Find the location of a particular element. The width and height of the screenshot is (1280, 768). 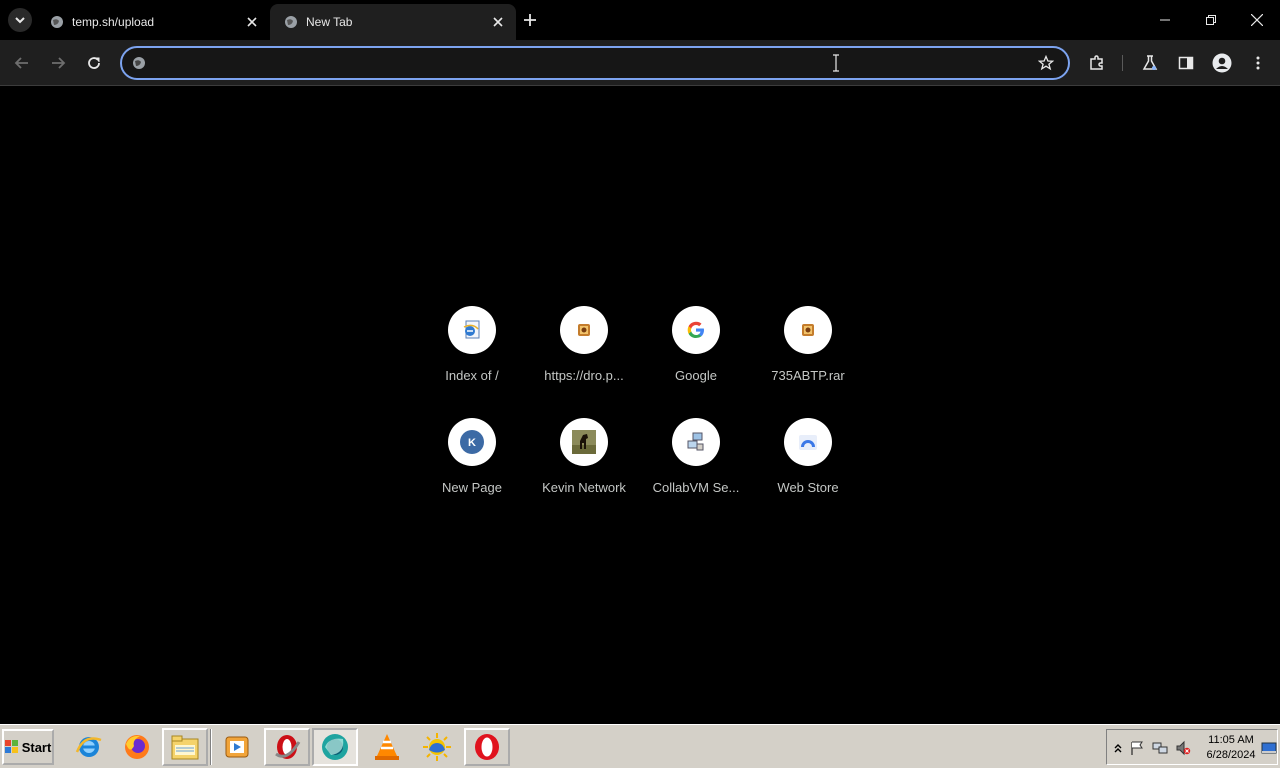

shortcut-tile: Web Store is located at coordinates (808, 464).